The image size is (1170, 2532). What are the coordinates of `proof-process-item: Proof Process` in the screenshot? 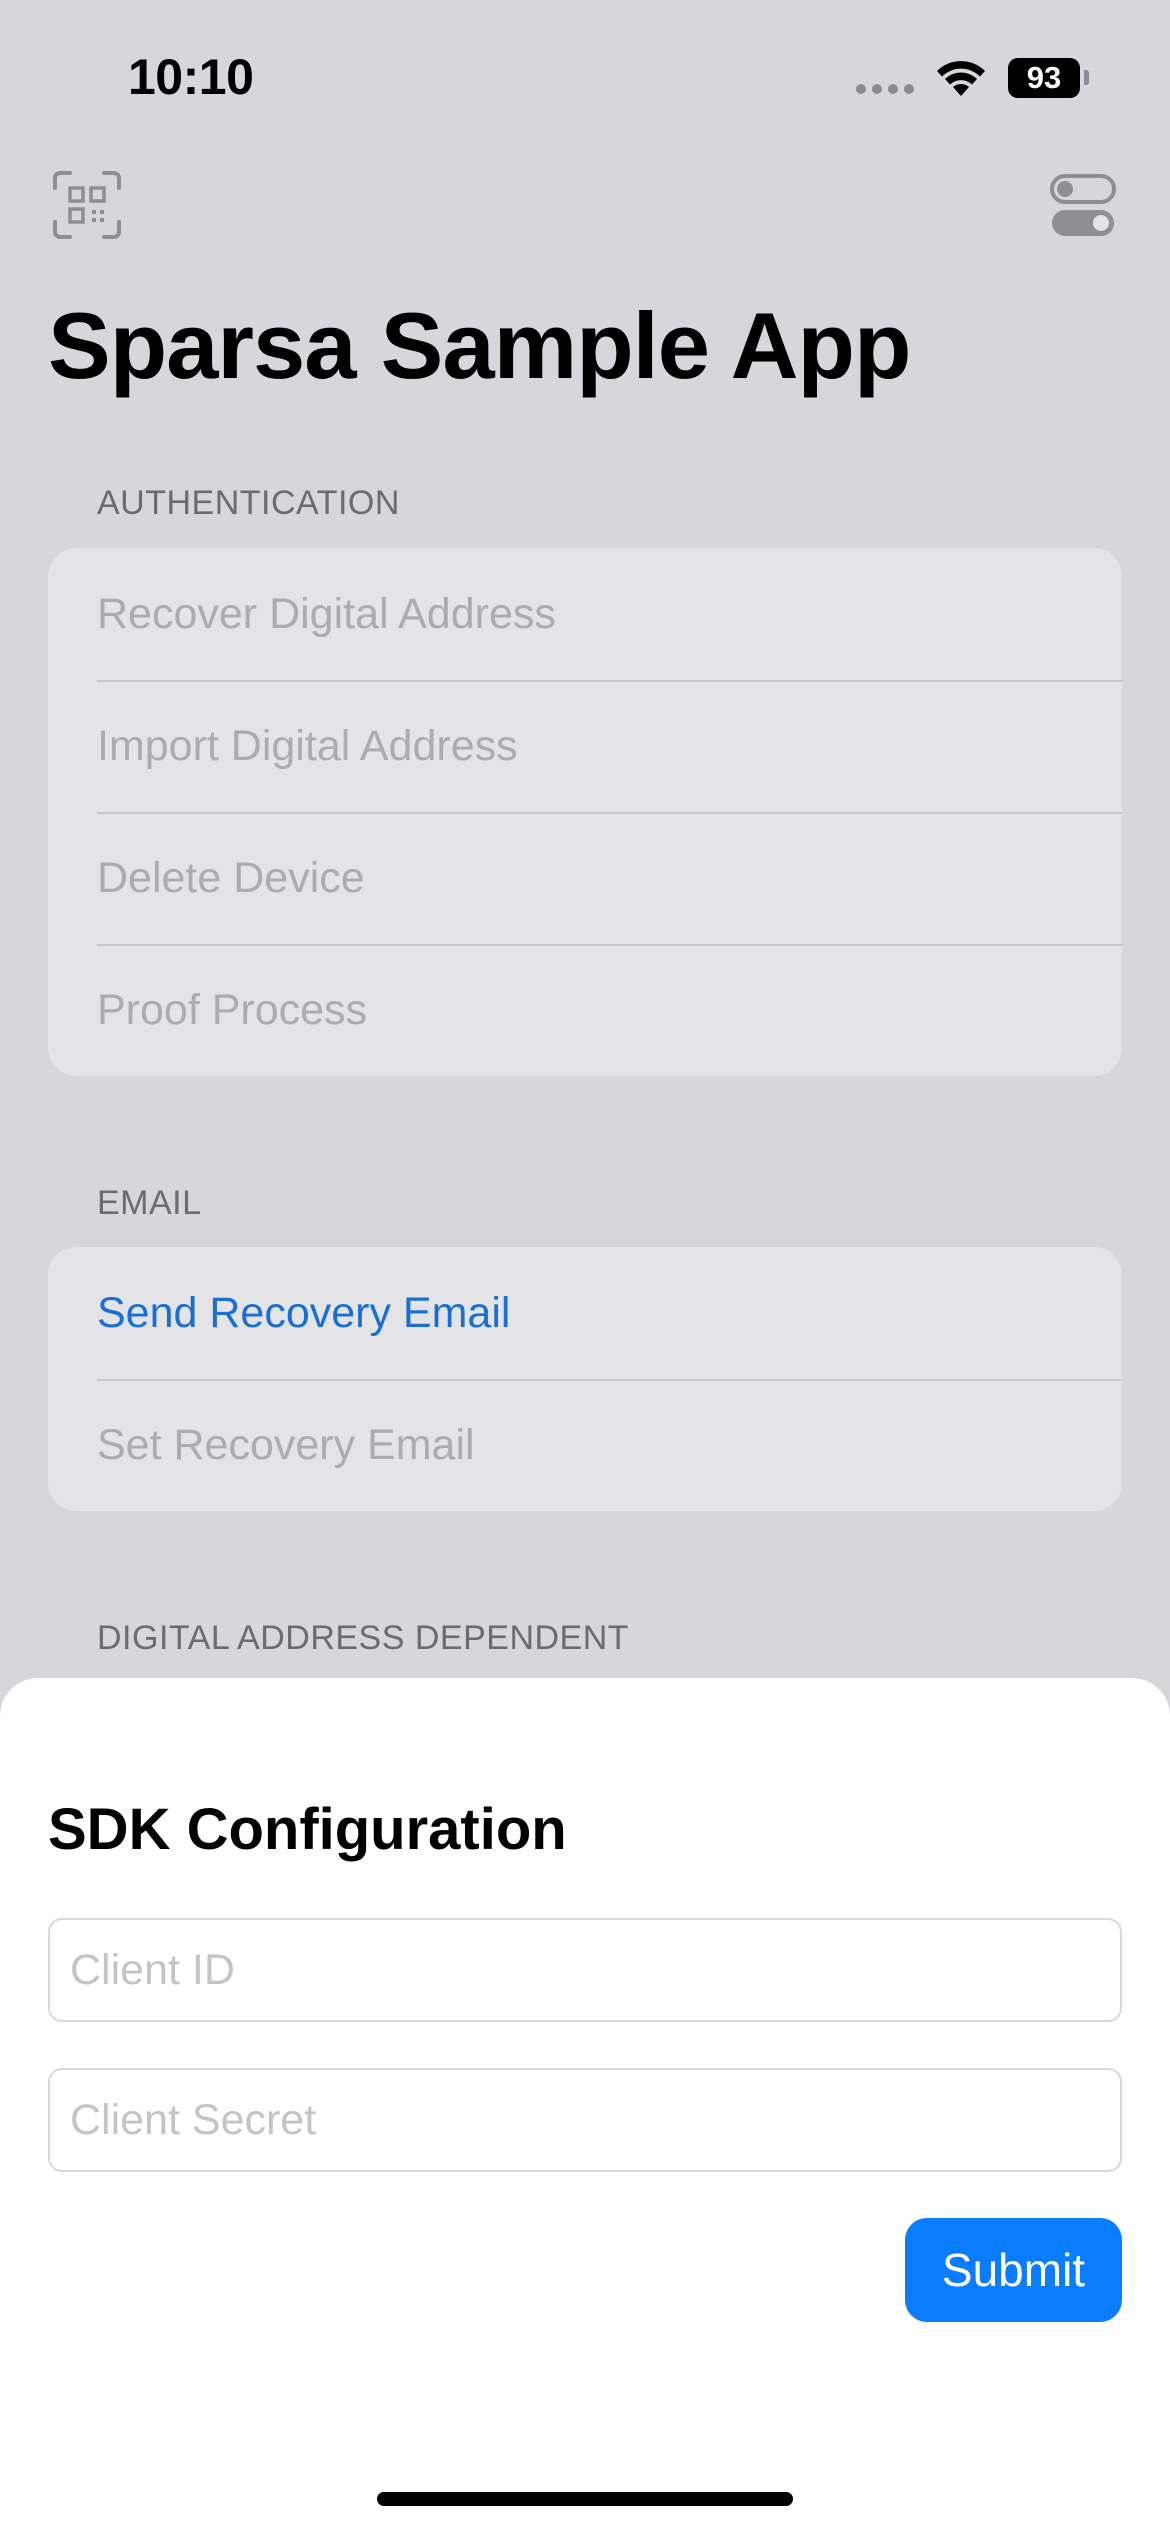 It's located at (585, 1010).